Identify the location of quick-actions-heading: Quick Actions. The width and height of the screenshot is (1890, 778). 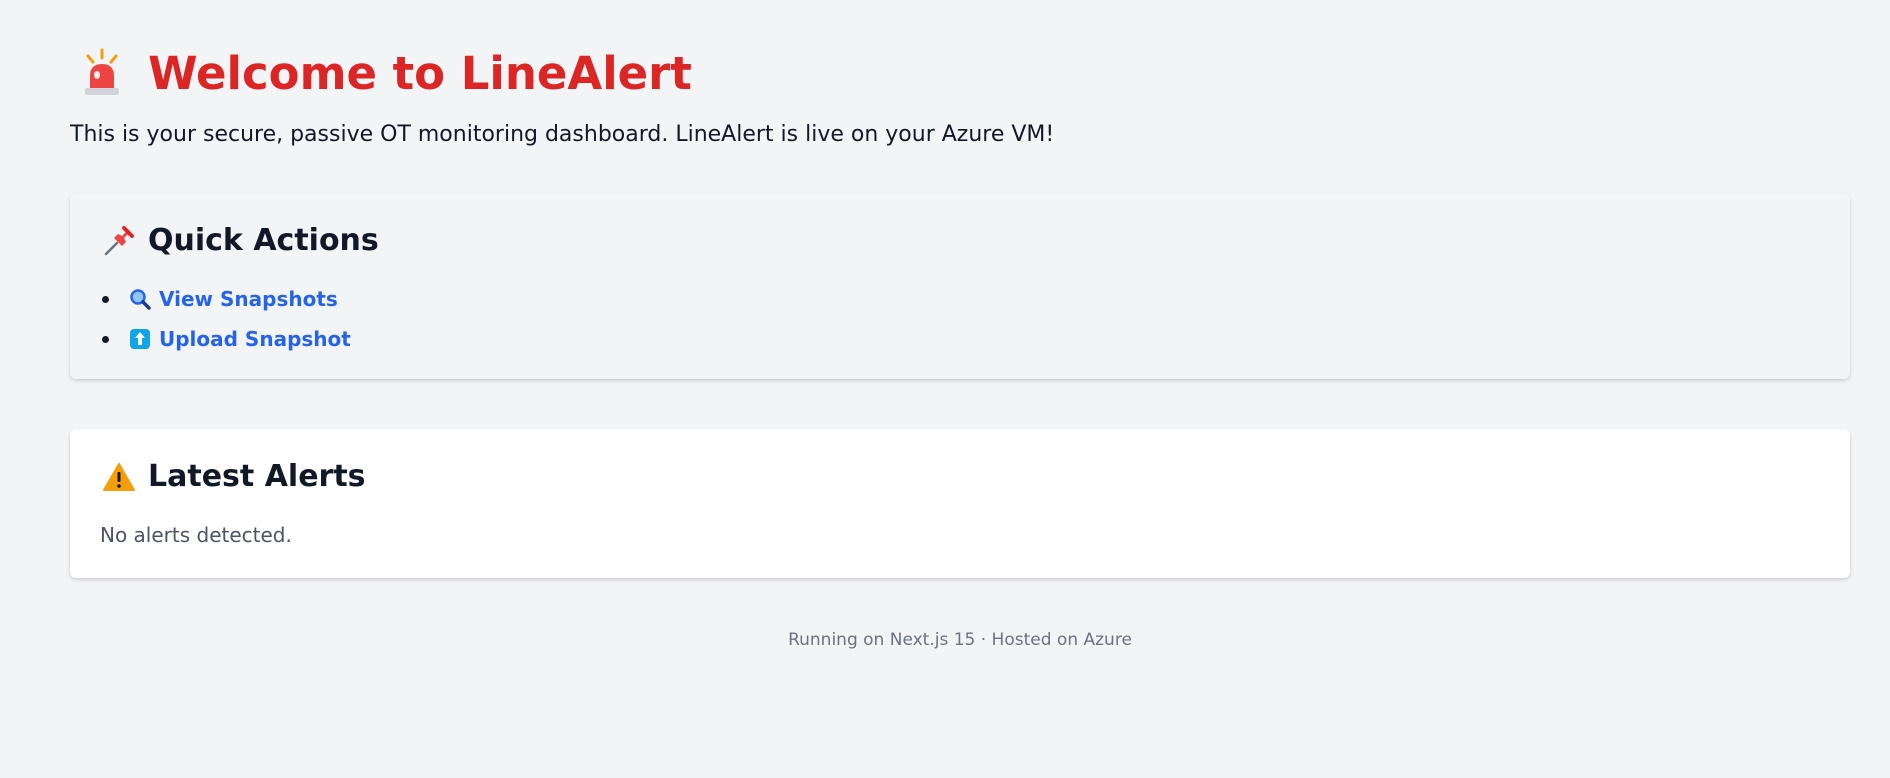
(240, 240).